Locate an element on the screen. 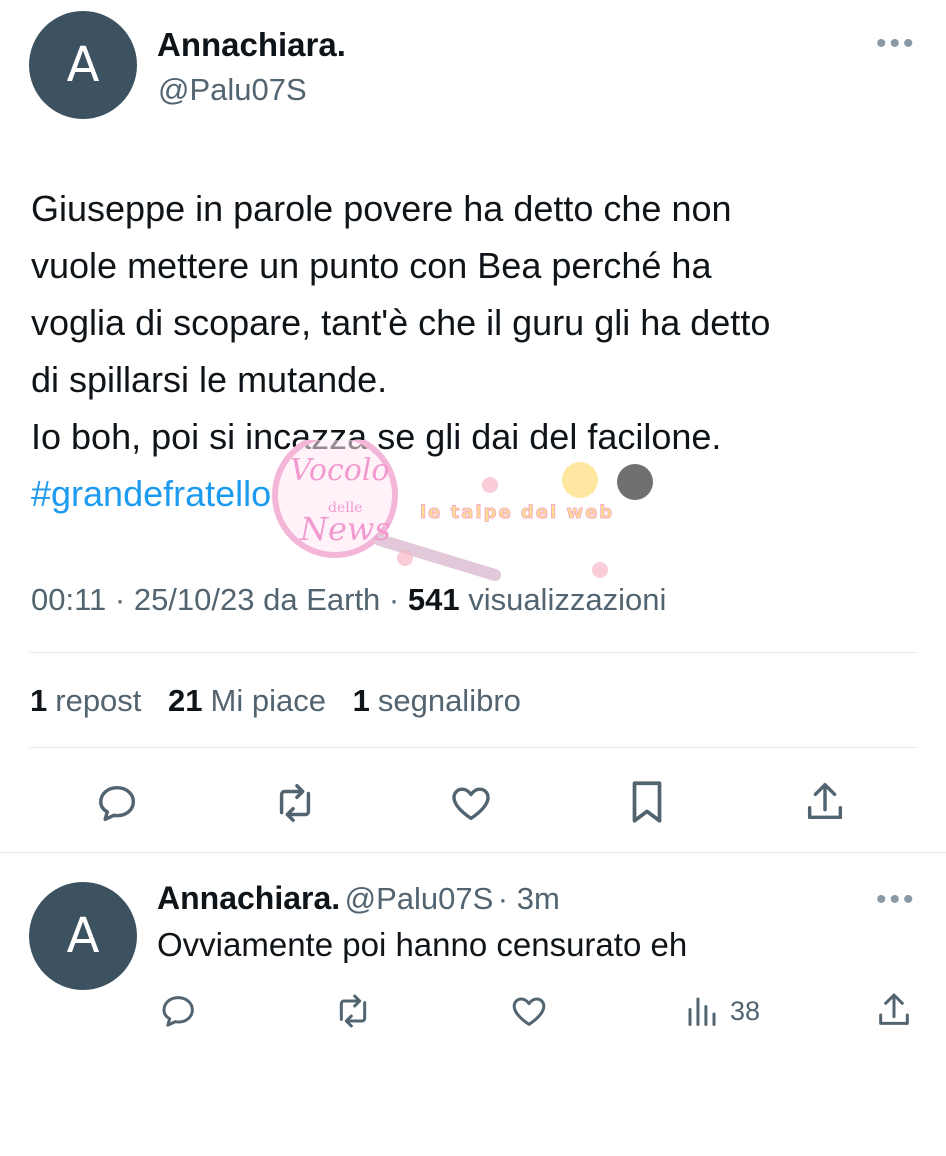  reply-header: Annachiara. @Palu07S · 3m is located at coordinates (358, 898).